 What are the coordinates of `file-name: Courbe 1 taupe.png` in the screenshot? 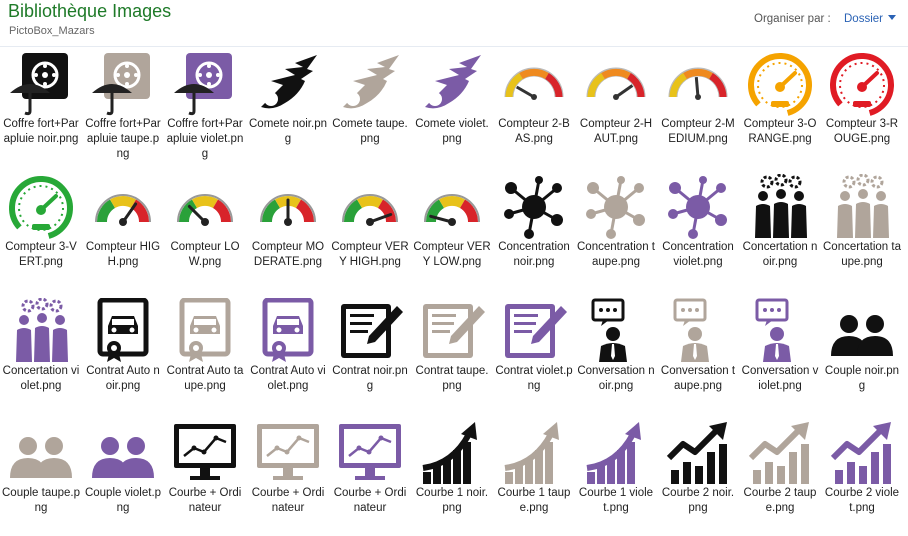 It's located at (534, 500).